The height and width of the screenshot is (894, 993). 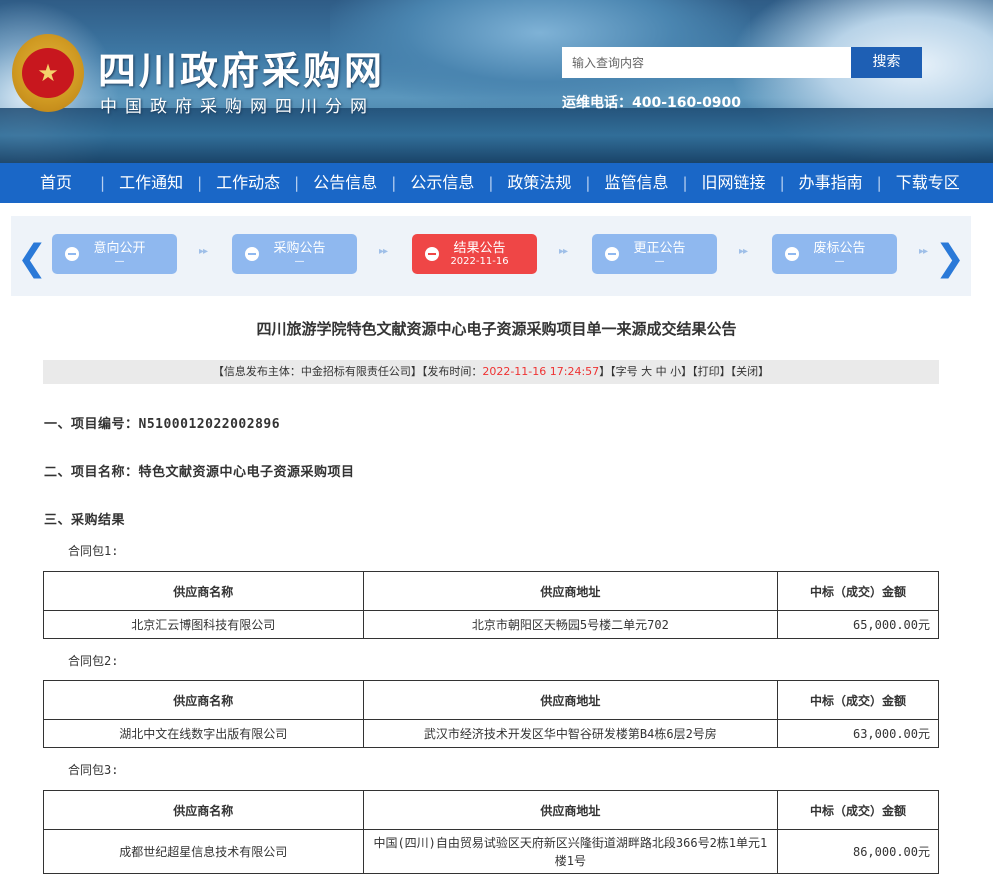 What do you see at coordinates (203, 733) in the screenshot?
I see `supplier-name: 湖北中文在线数字出版有限公司` at bounding box center [203, 733].